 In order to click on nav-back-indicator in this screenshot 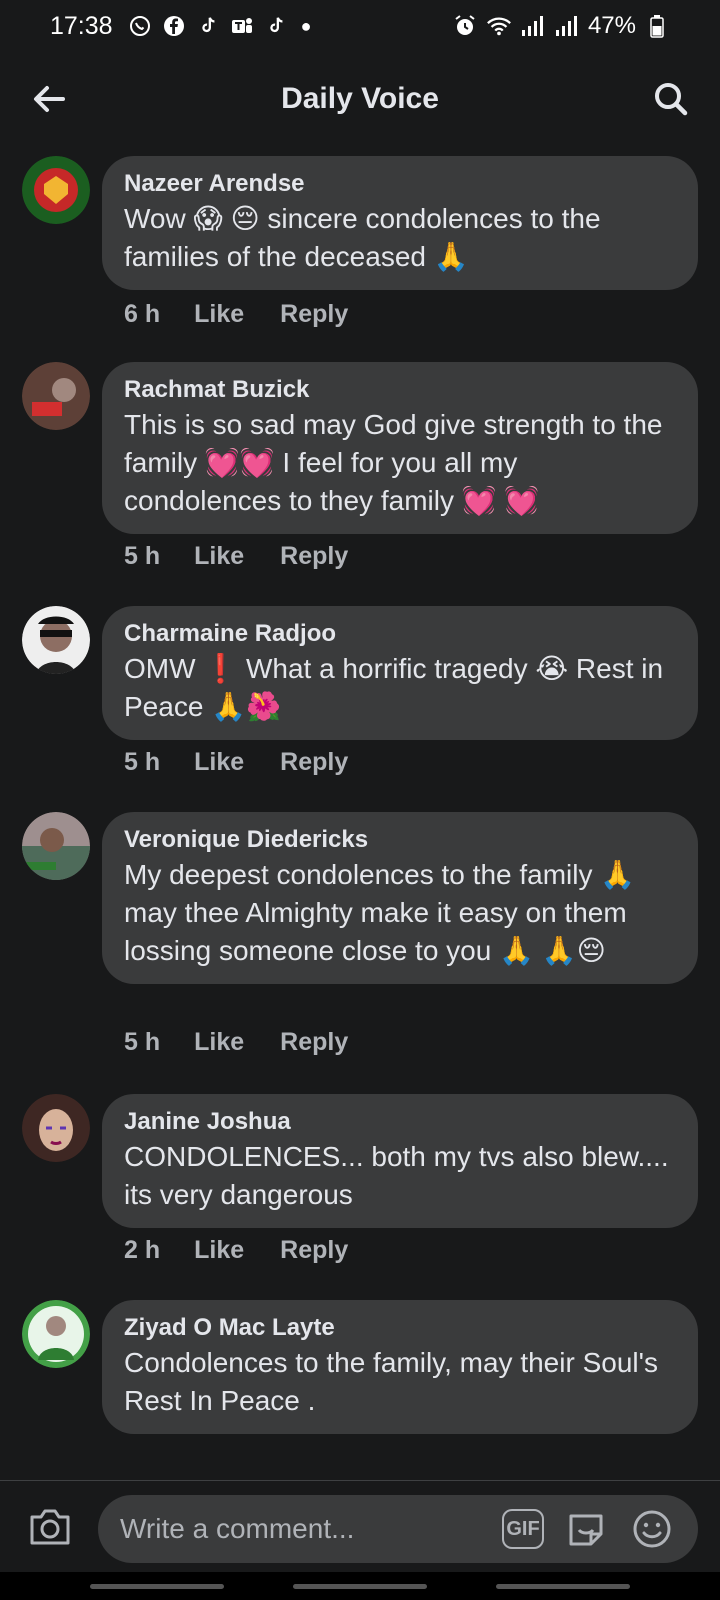, I will do `click(563, 1586)`.